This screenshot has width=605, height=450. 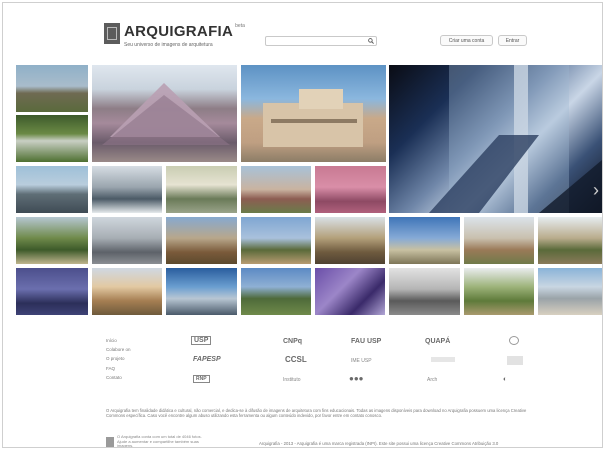 What do you see at coordinates (313, 118) in the screenshot?
I see `building-graphic` at bounding box center [313, 118].